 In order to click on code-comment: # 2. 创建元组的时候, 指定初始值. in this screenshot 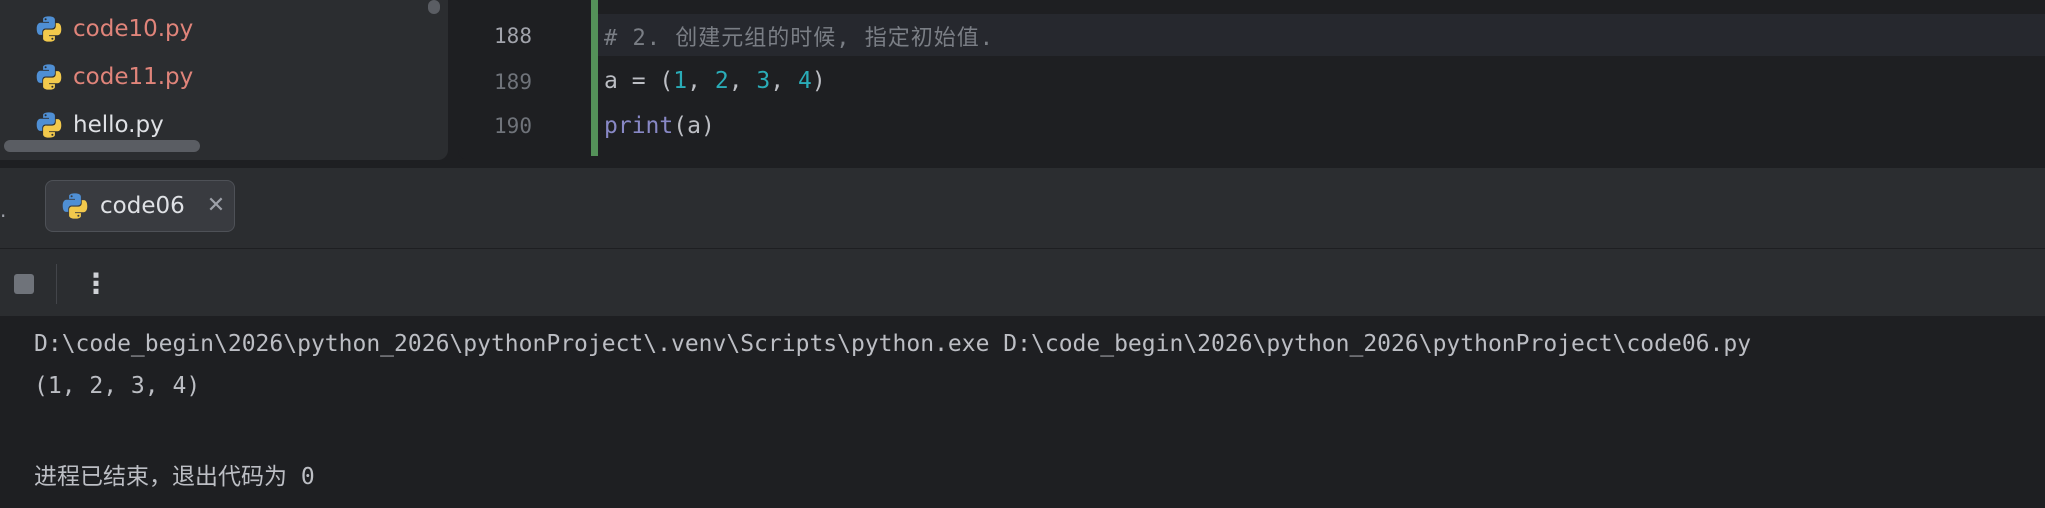, I will do `click(799, 38)`.